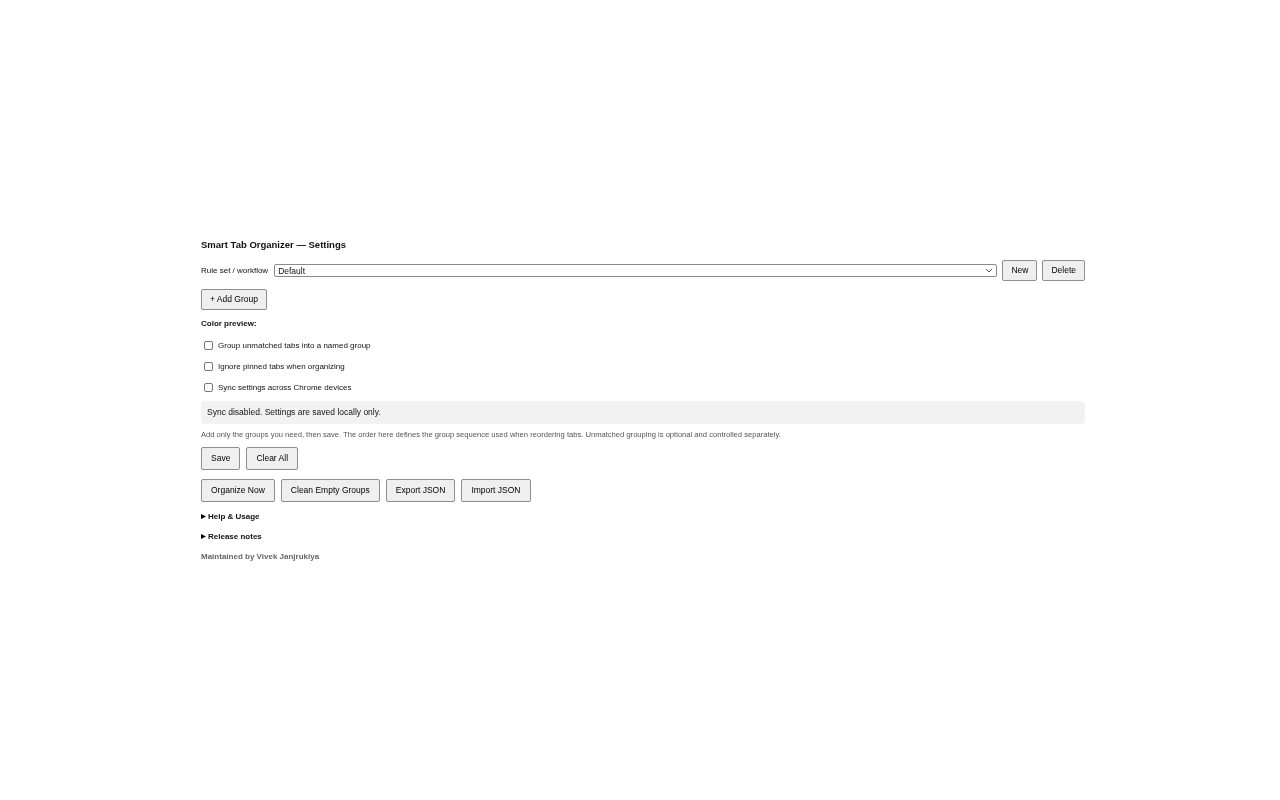 The width and height of the screenshot is (1280, 800). I want to click on page-title: Smart Tab Organizer — Settings, so click(274, 245).